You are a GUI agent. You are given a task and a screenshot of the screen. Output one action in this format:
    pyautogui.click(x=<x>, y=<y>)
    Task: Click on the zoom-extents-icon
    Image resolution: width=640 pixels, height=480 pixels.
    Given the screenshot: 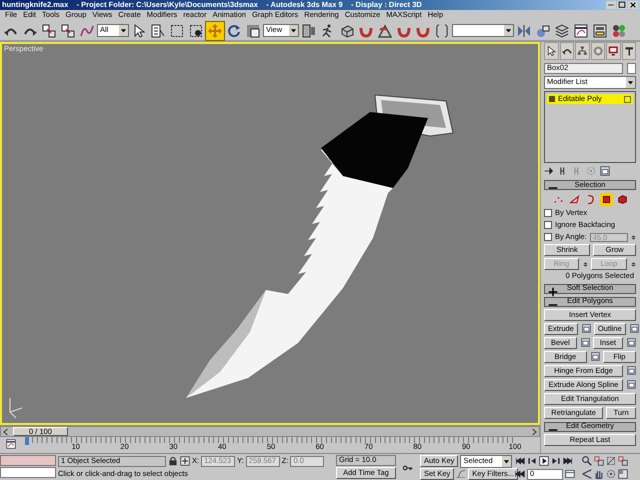 What is the action you would take?
    pyautogui.click(x=611, y=461)
    